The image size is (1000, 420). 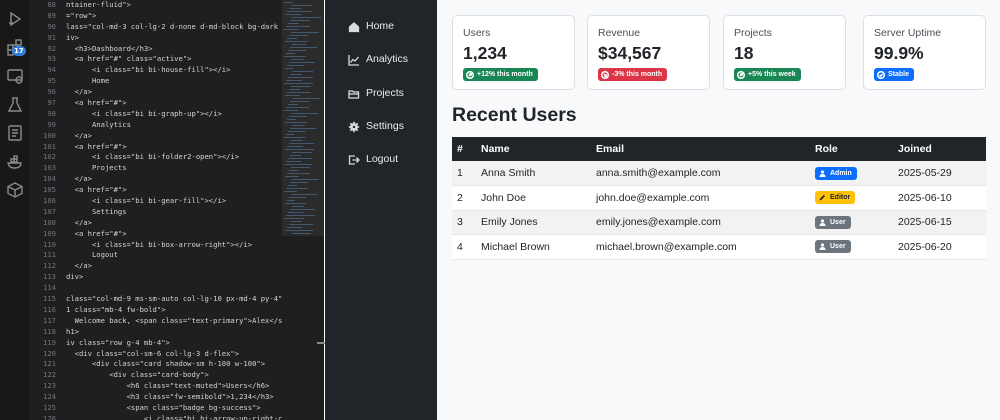 I want to click on code-line: Settings, so click(x=190, y=212).